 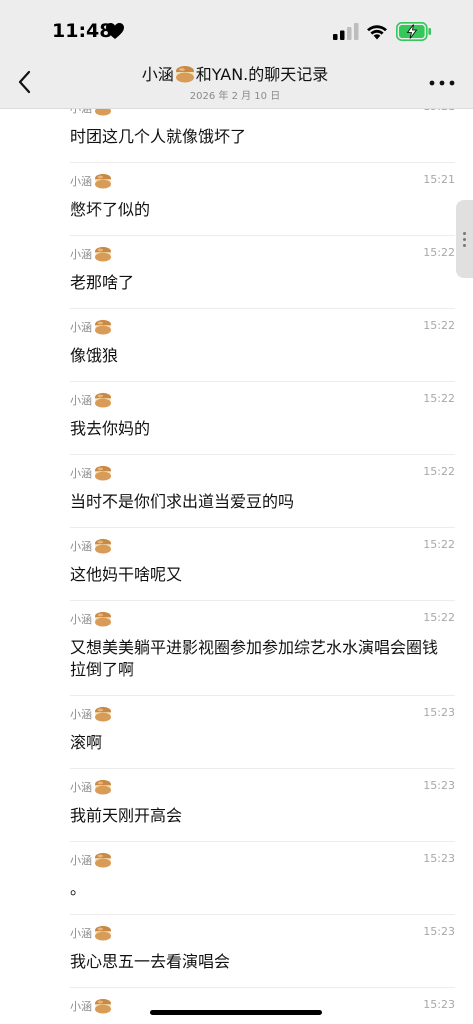 What do you see at coordinates (439, 179) in the screenshot?
I see `message-time: 15:21` at bounding box center [439, 179].